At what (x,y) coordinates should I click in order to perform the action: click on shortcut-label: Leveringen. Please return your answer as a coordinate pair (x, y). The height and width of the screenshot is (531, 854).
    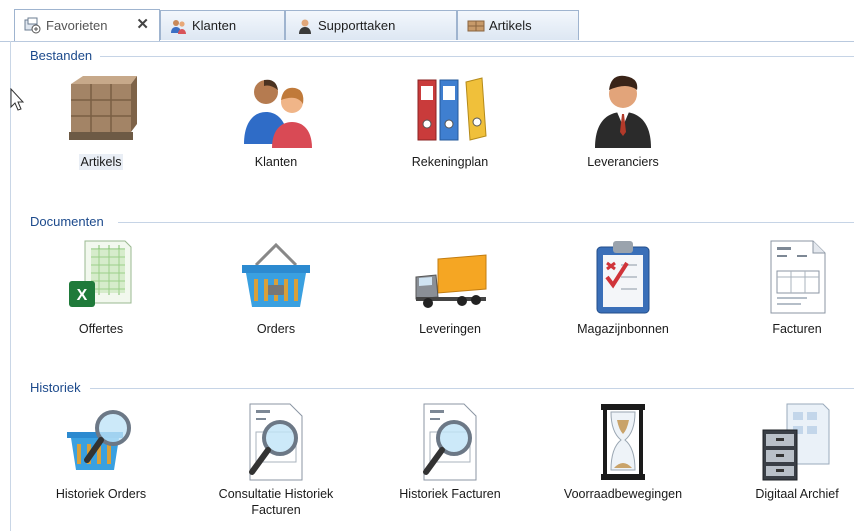
    Looking at the image, I should click on (450, 329).